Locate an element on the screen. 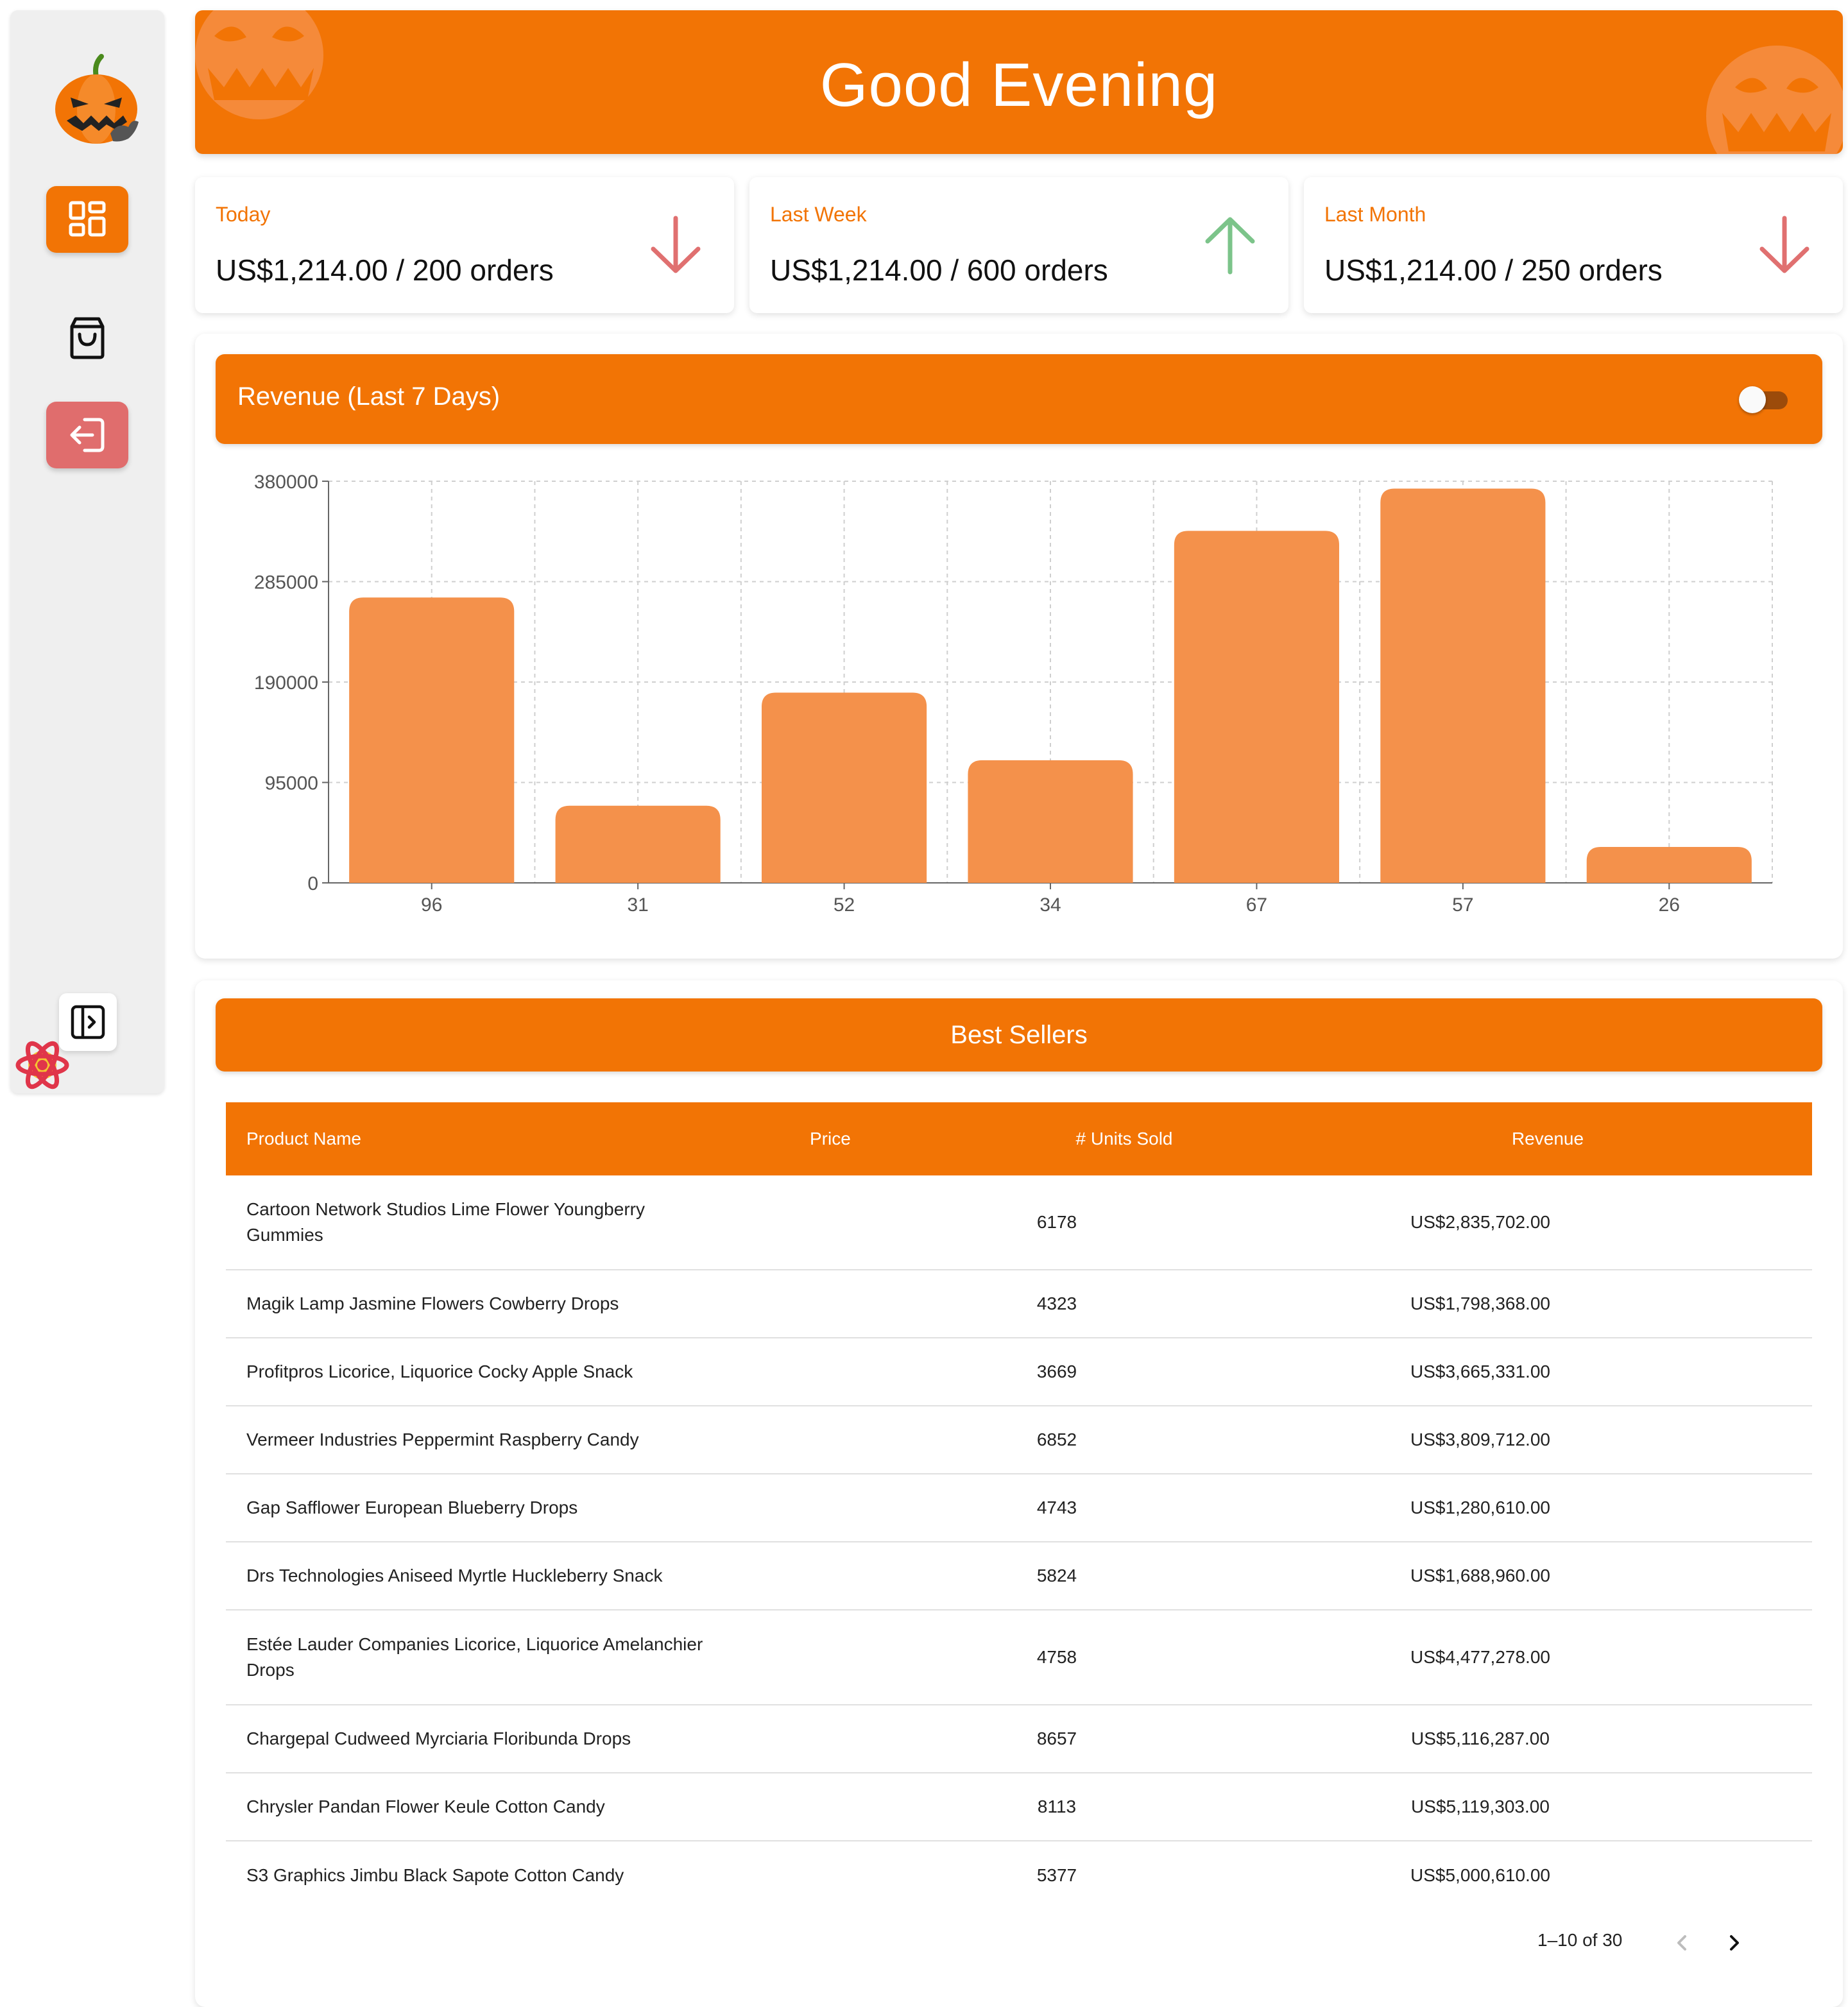  pagination: 1–10 of 30 is located at coordinates (1019, 1943).